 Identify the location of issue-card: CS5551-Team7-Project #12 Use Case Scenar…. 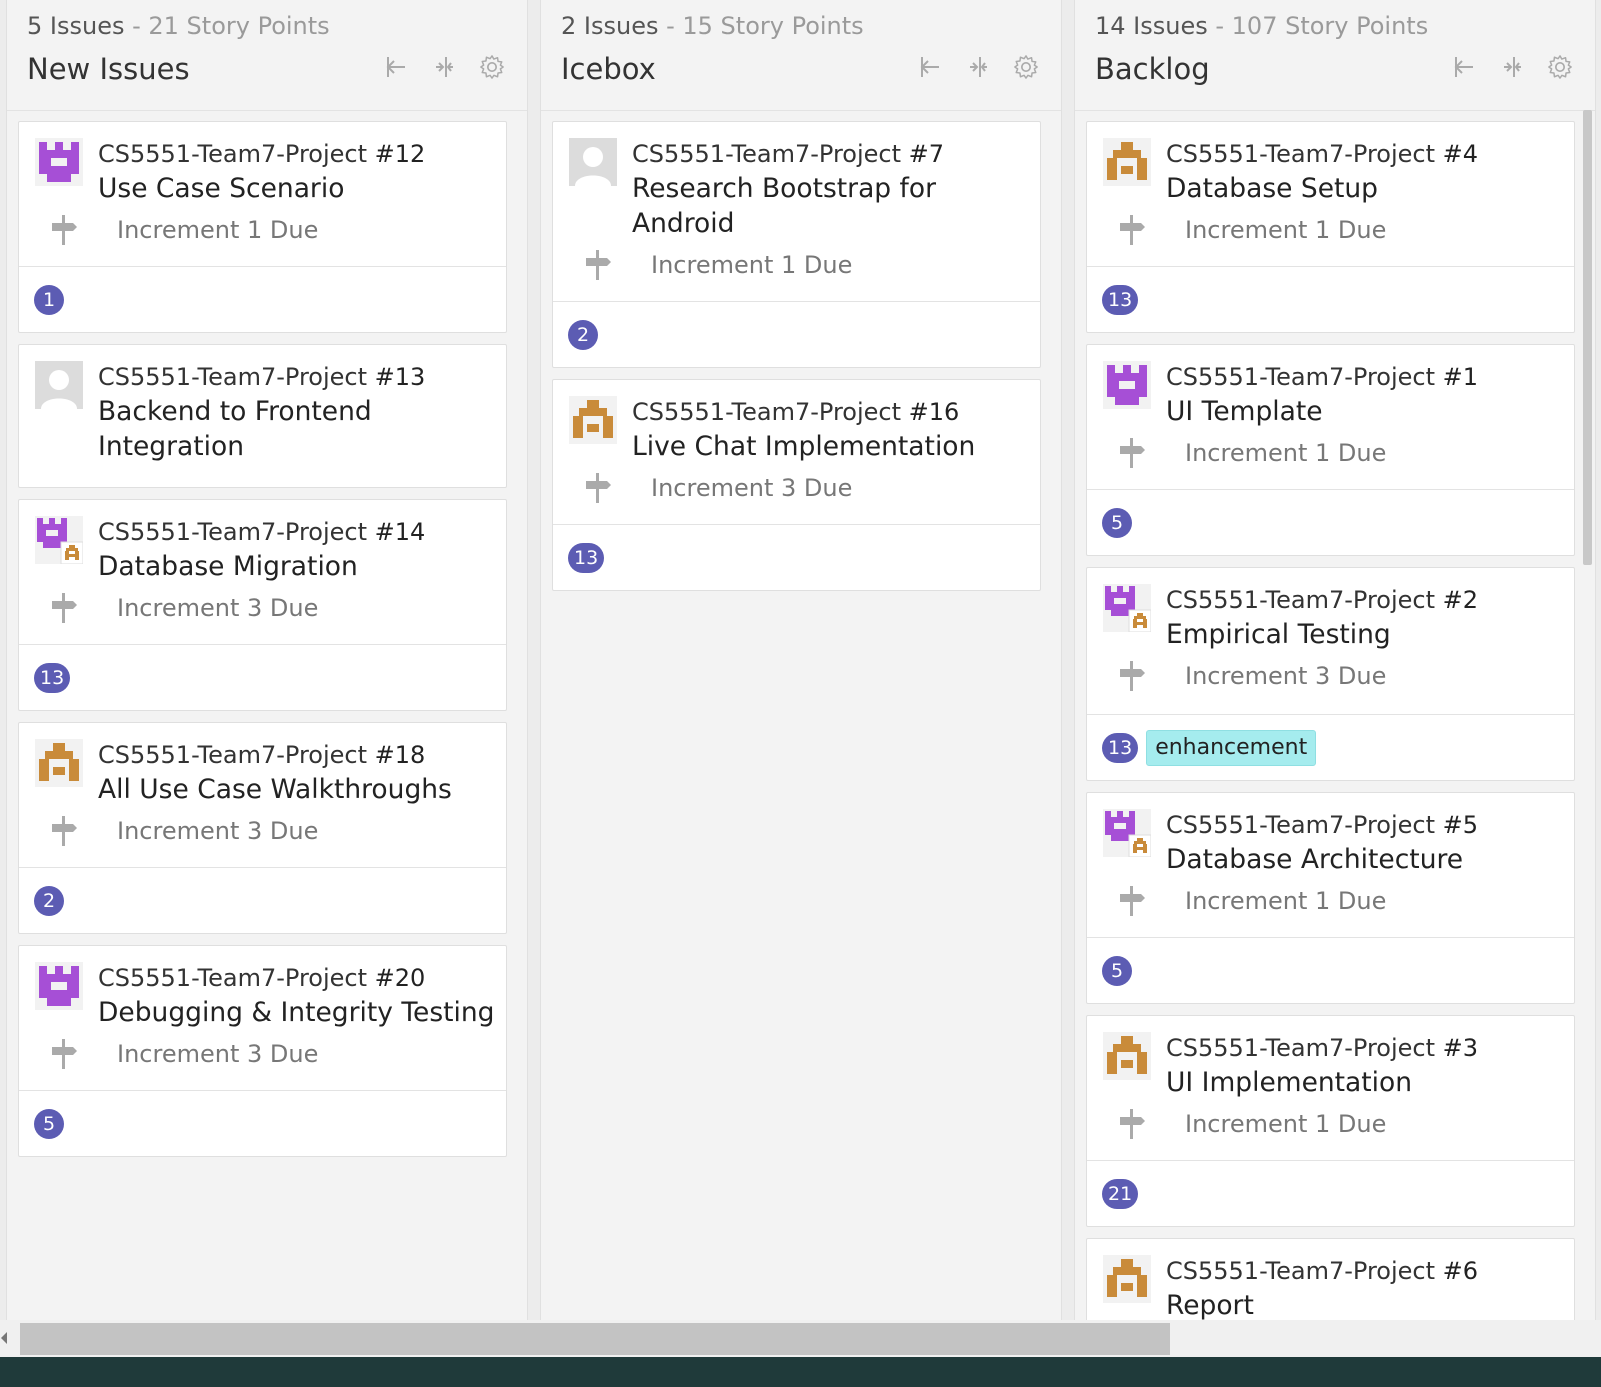
(262, 227).